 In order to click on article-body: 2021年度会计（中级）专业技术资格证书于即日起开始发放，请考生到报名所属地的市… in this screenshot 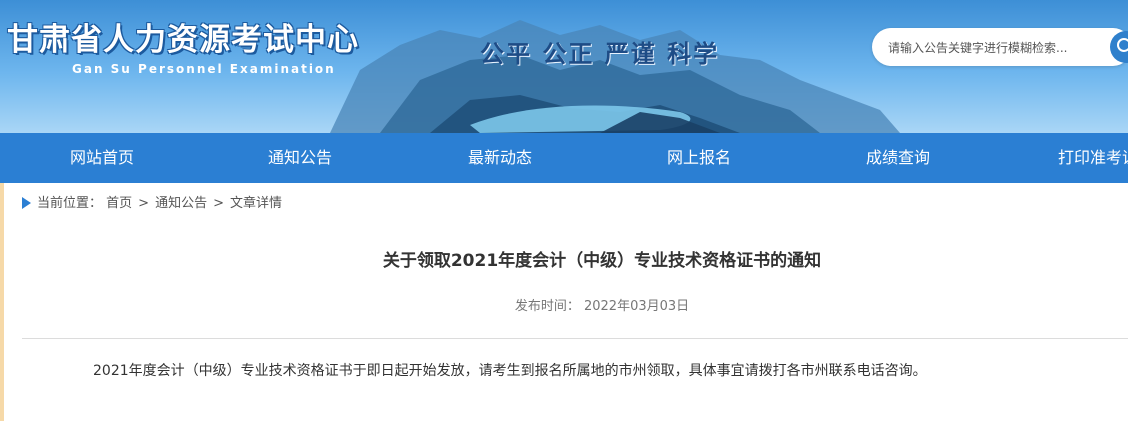, I will do `click(510, 371)`.